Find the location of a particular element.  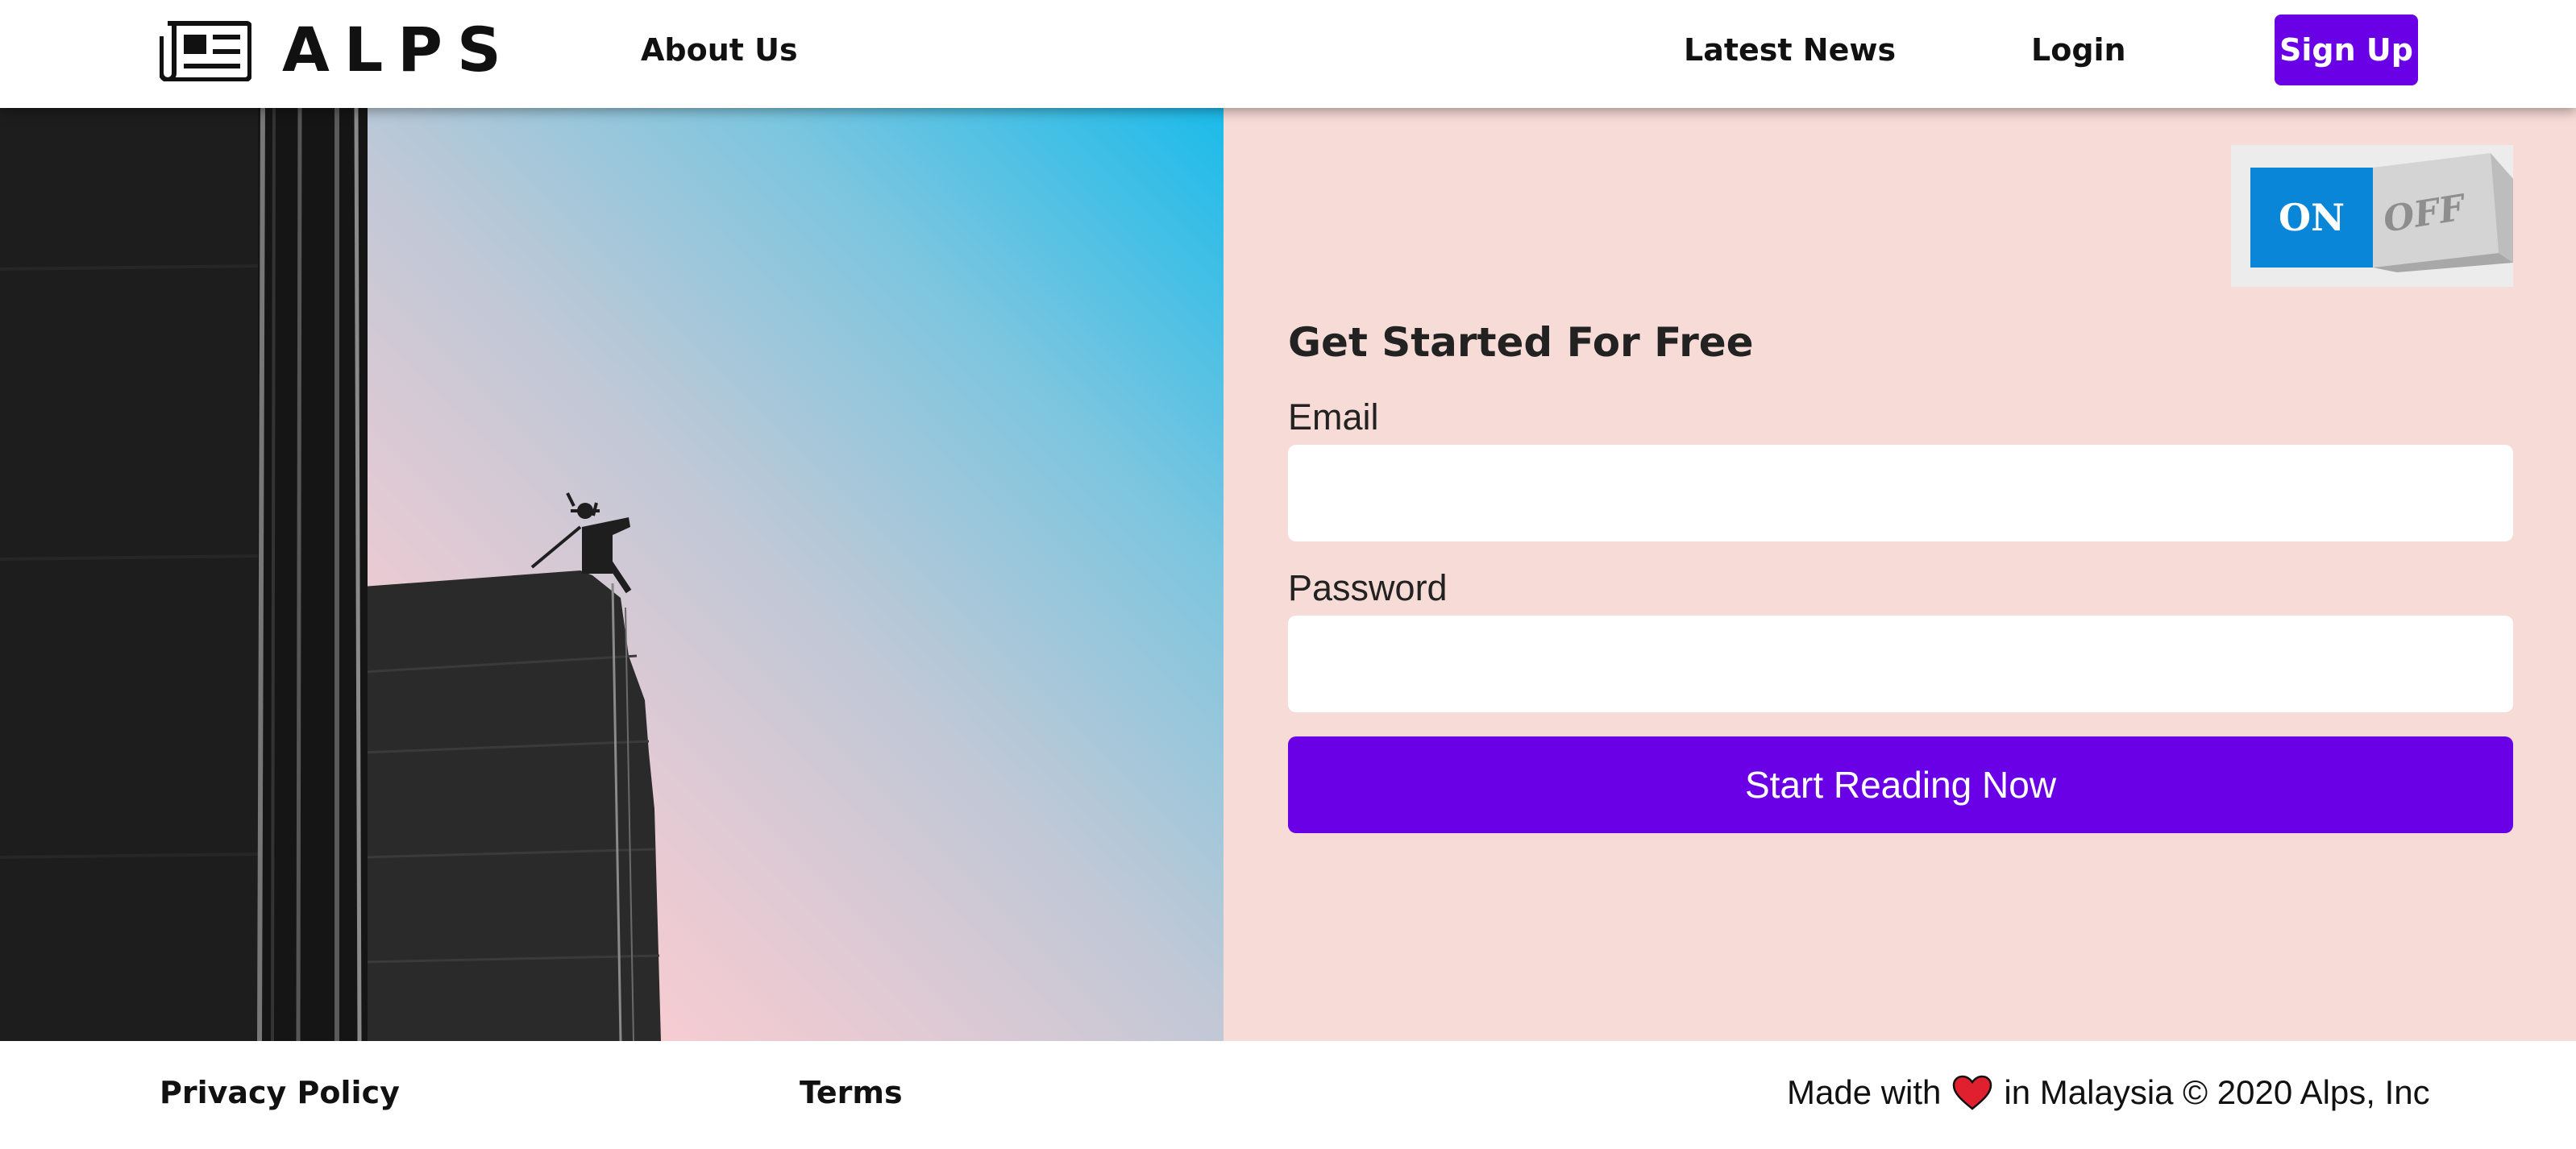

made-with-credit: Made with in Malaysia © 2020 Alps, Inc is located at coordinates (2108, 1093).